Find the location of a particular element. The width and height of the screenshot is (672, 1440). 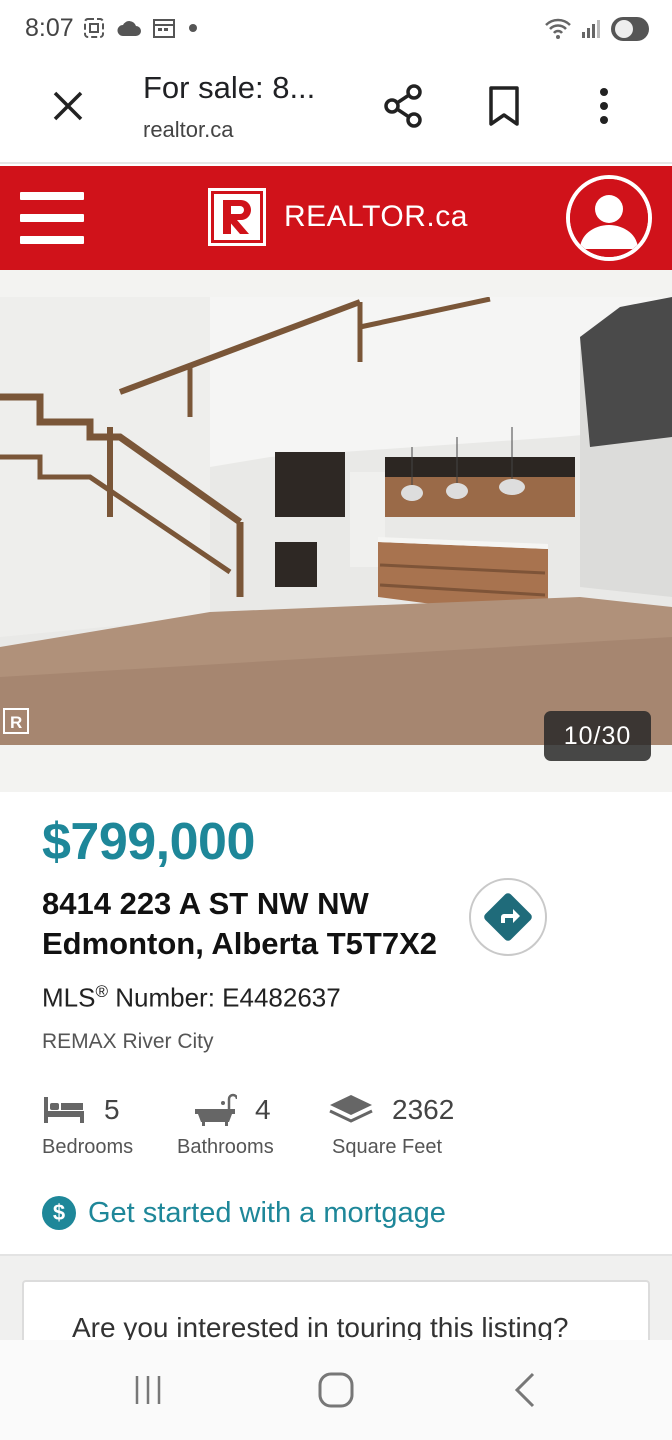

mls-number: MLS® Number: E4482637 is located at coordinates (191, 998).